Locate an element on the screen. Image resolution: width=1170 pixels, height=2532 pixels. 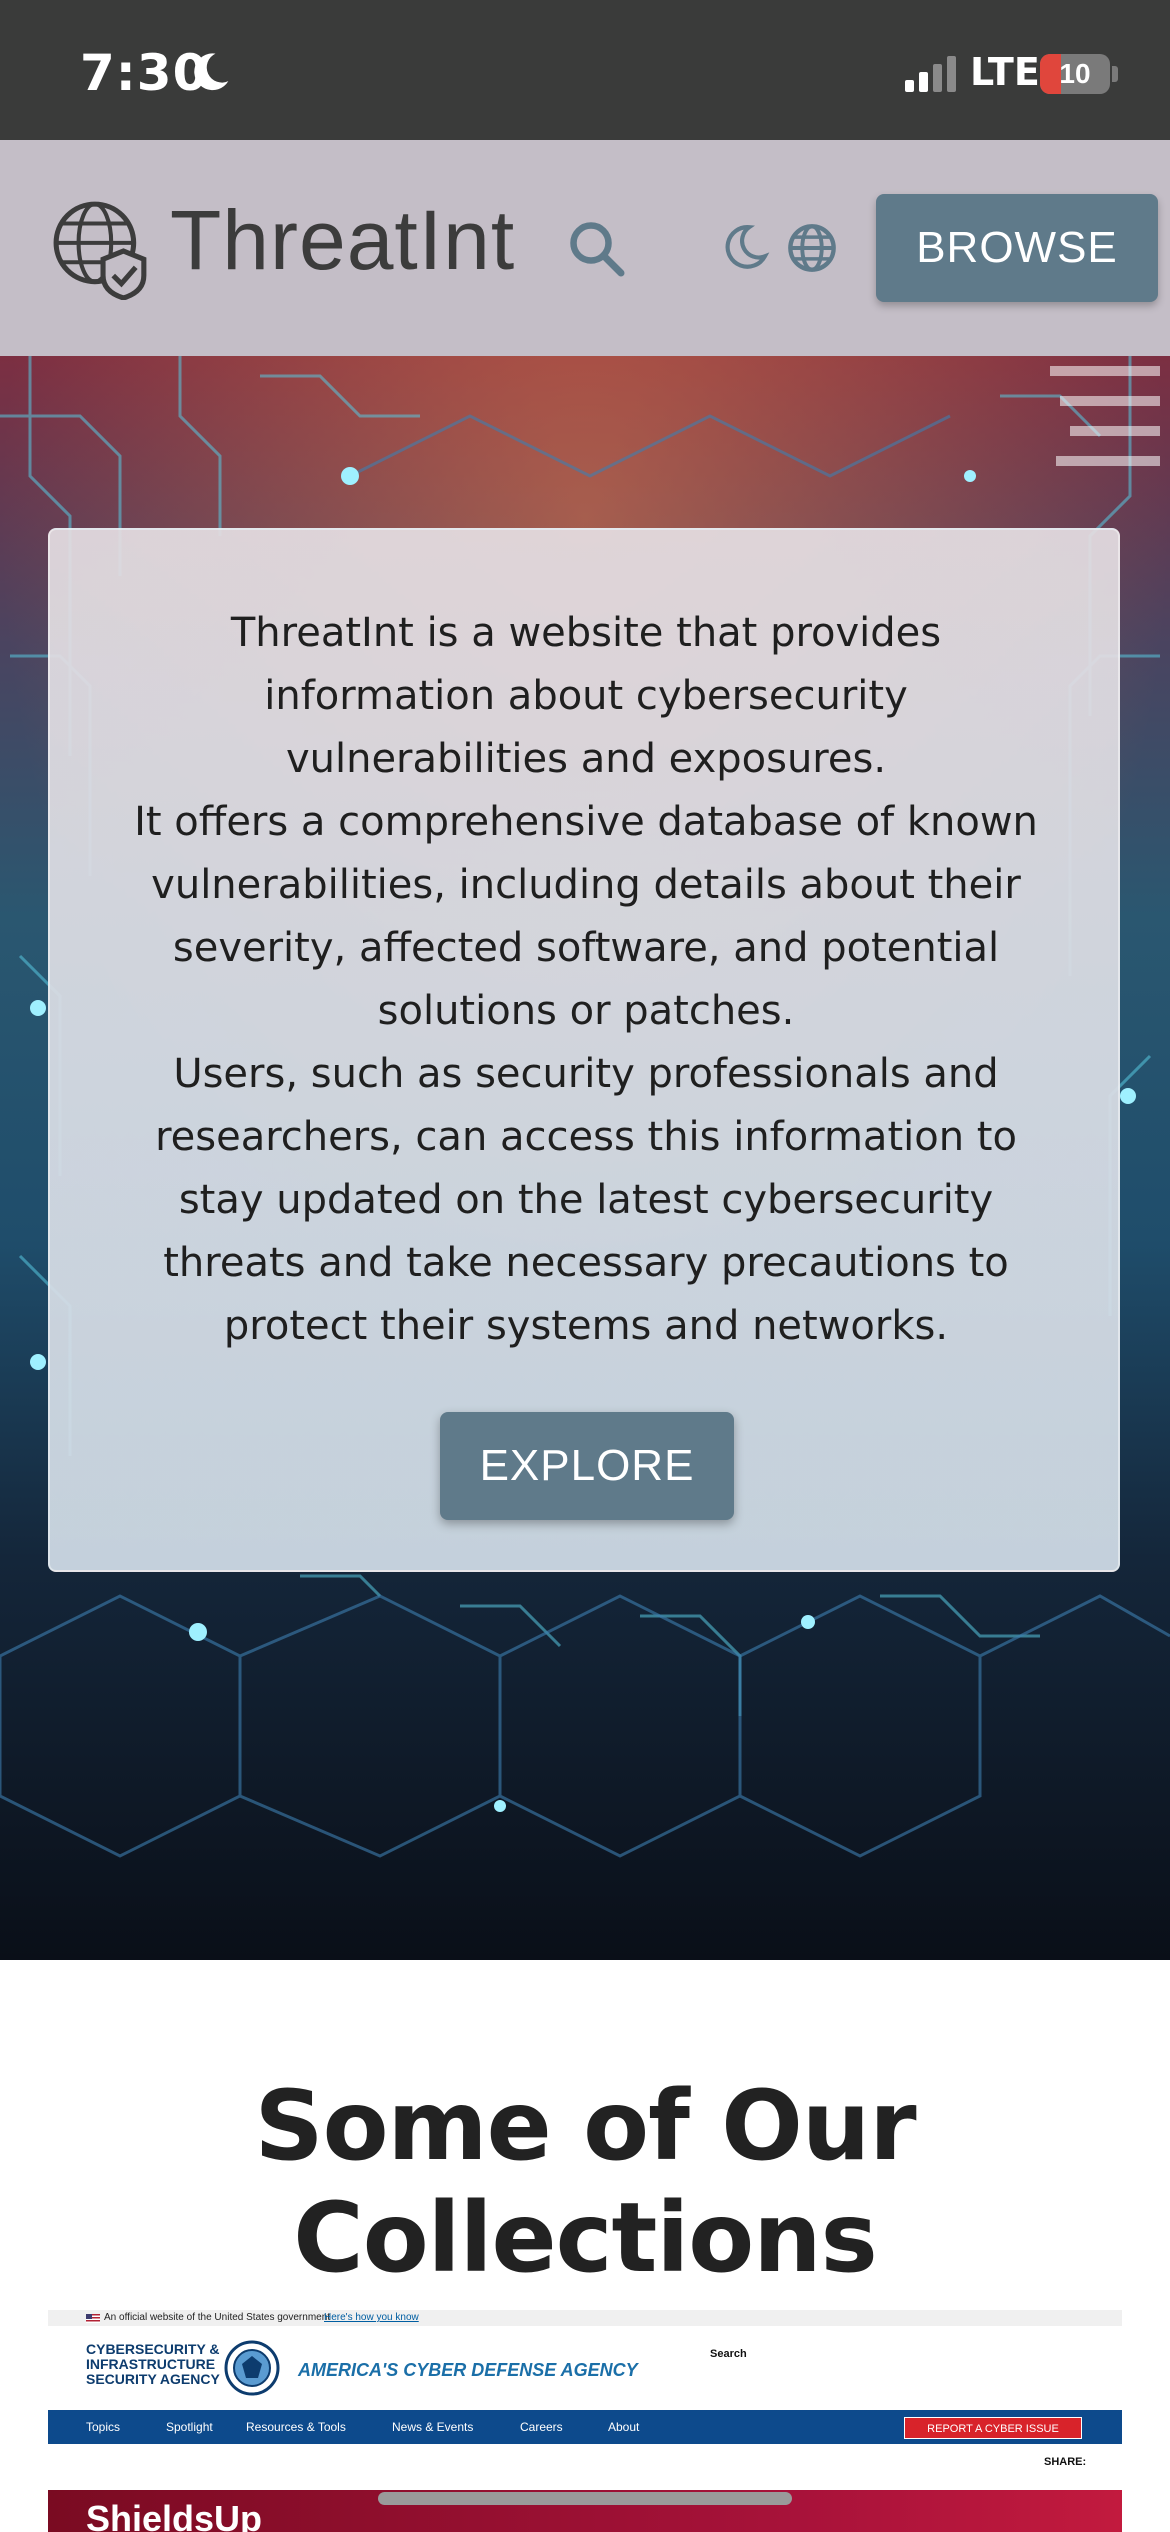
site-header: ThreatInt BROWSE is located at coordinates (585, 248).